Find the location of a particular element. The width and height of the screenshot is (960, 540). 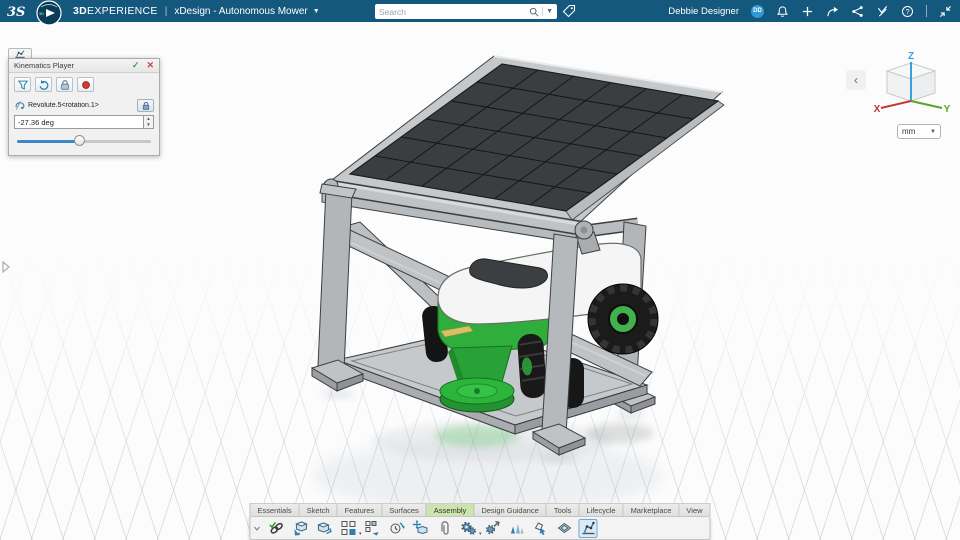

filter-icon is located at coordinates (22, 85).